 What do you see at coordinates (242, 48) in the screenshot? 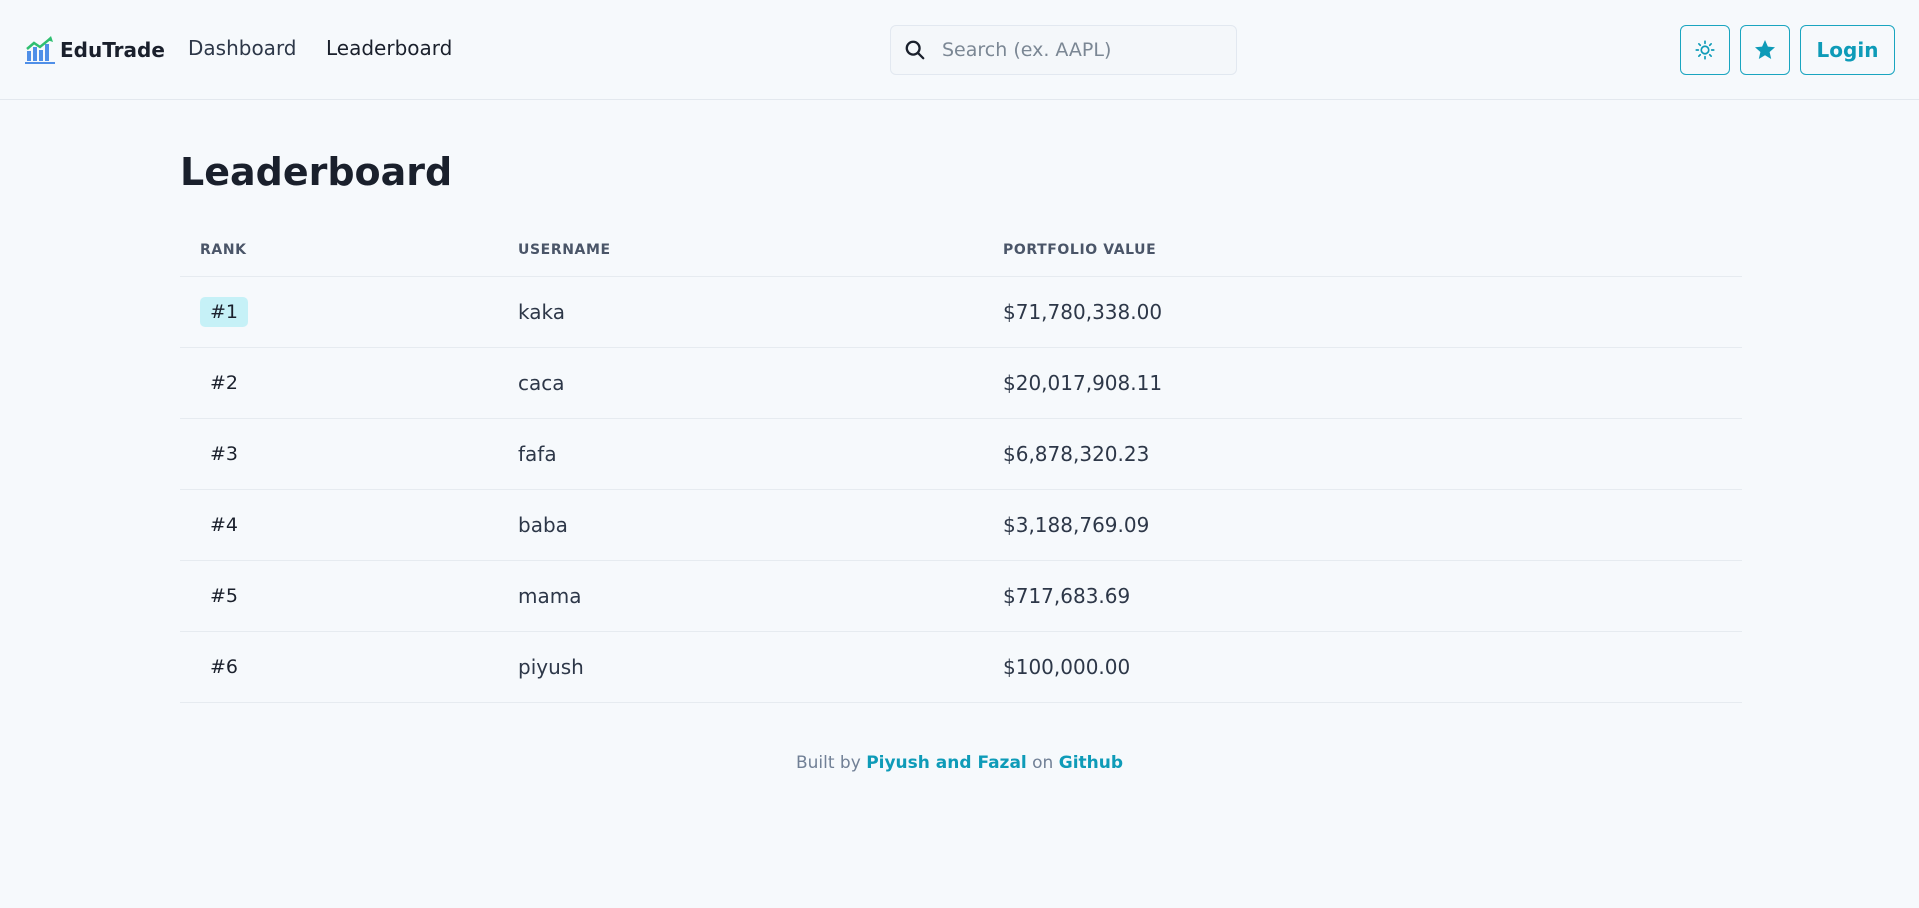
I see `nav-dashboard-link: Dashboard` at bounding box center [242, 48].